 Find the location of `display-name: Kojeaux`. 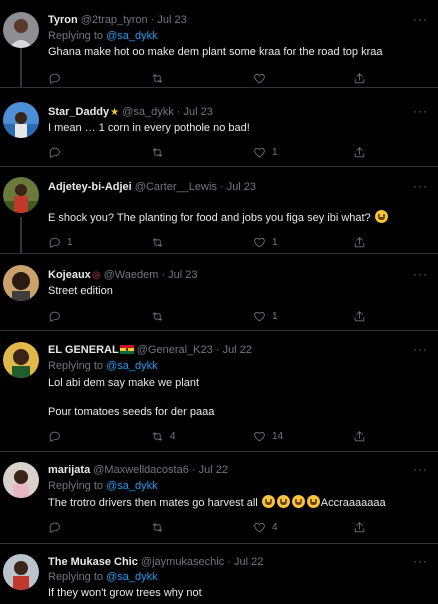

display-name: Kojeaux is located at coordinates (69, 275).